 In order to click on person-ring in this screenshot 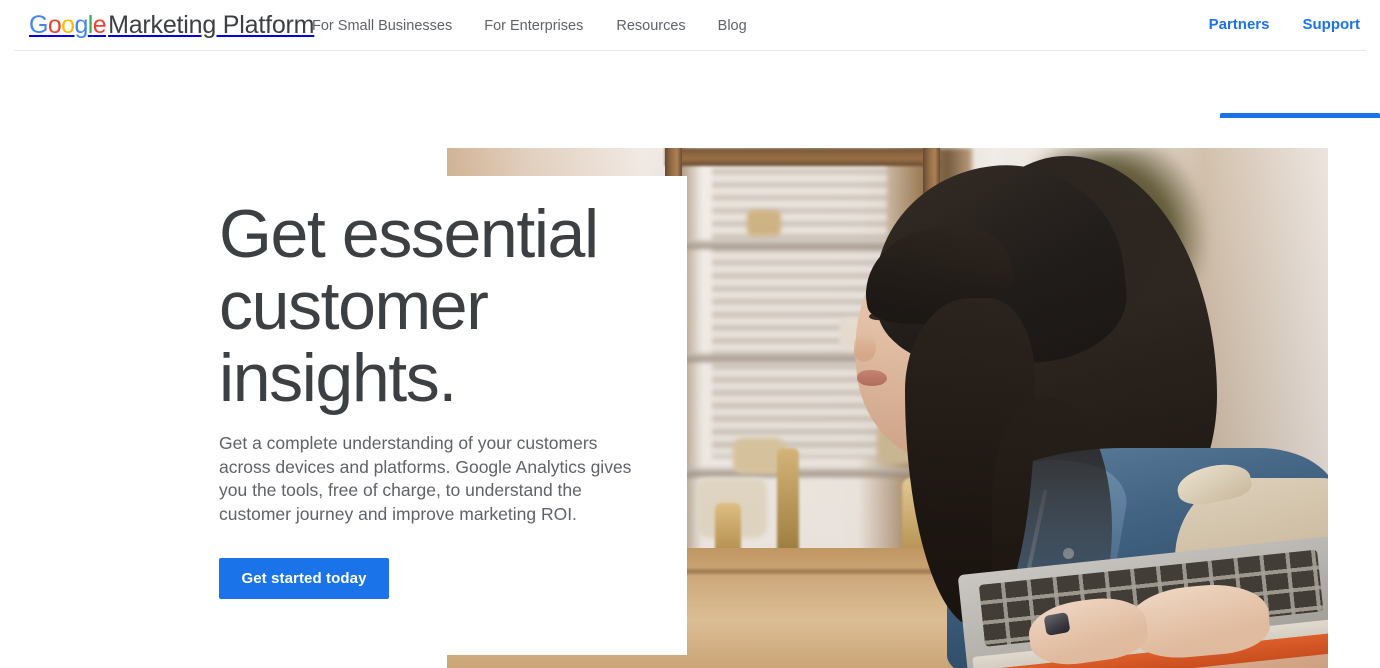, I will do `click(1057, 624)`.